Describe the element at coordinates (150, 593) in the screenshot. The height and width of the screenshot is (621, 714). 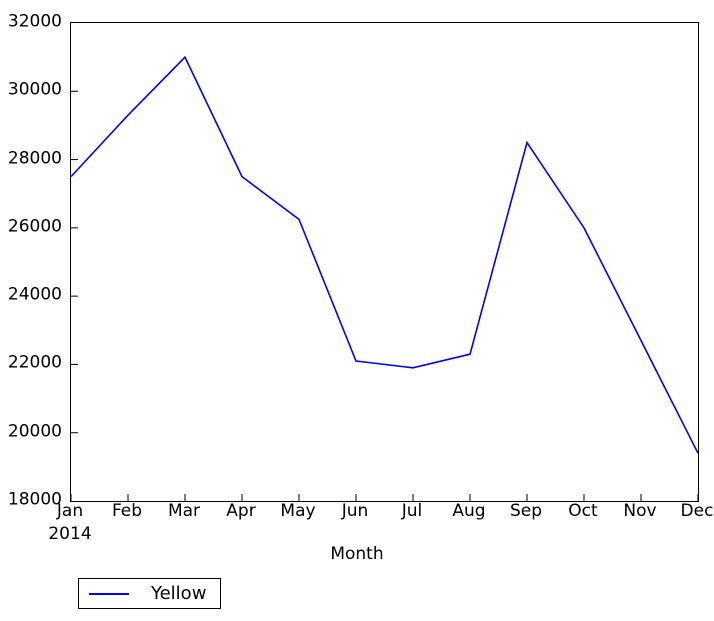
I see `chart-legend: Yellow` at that location.